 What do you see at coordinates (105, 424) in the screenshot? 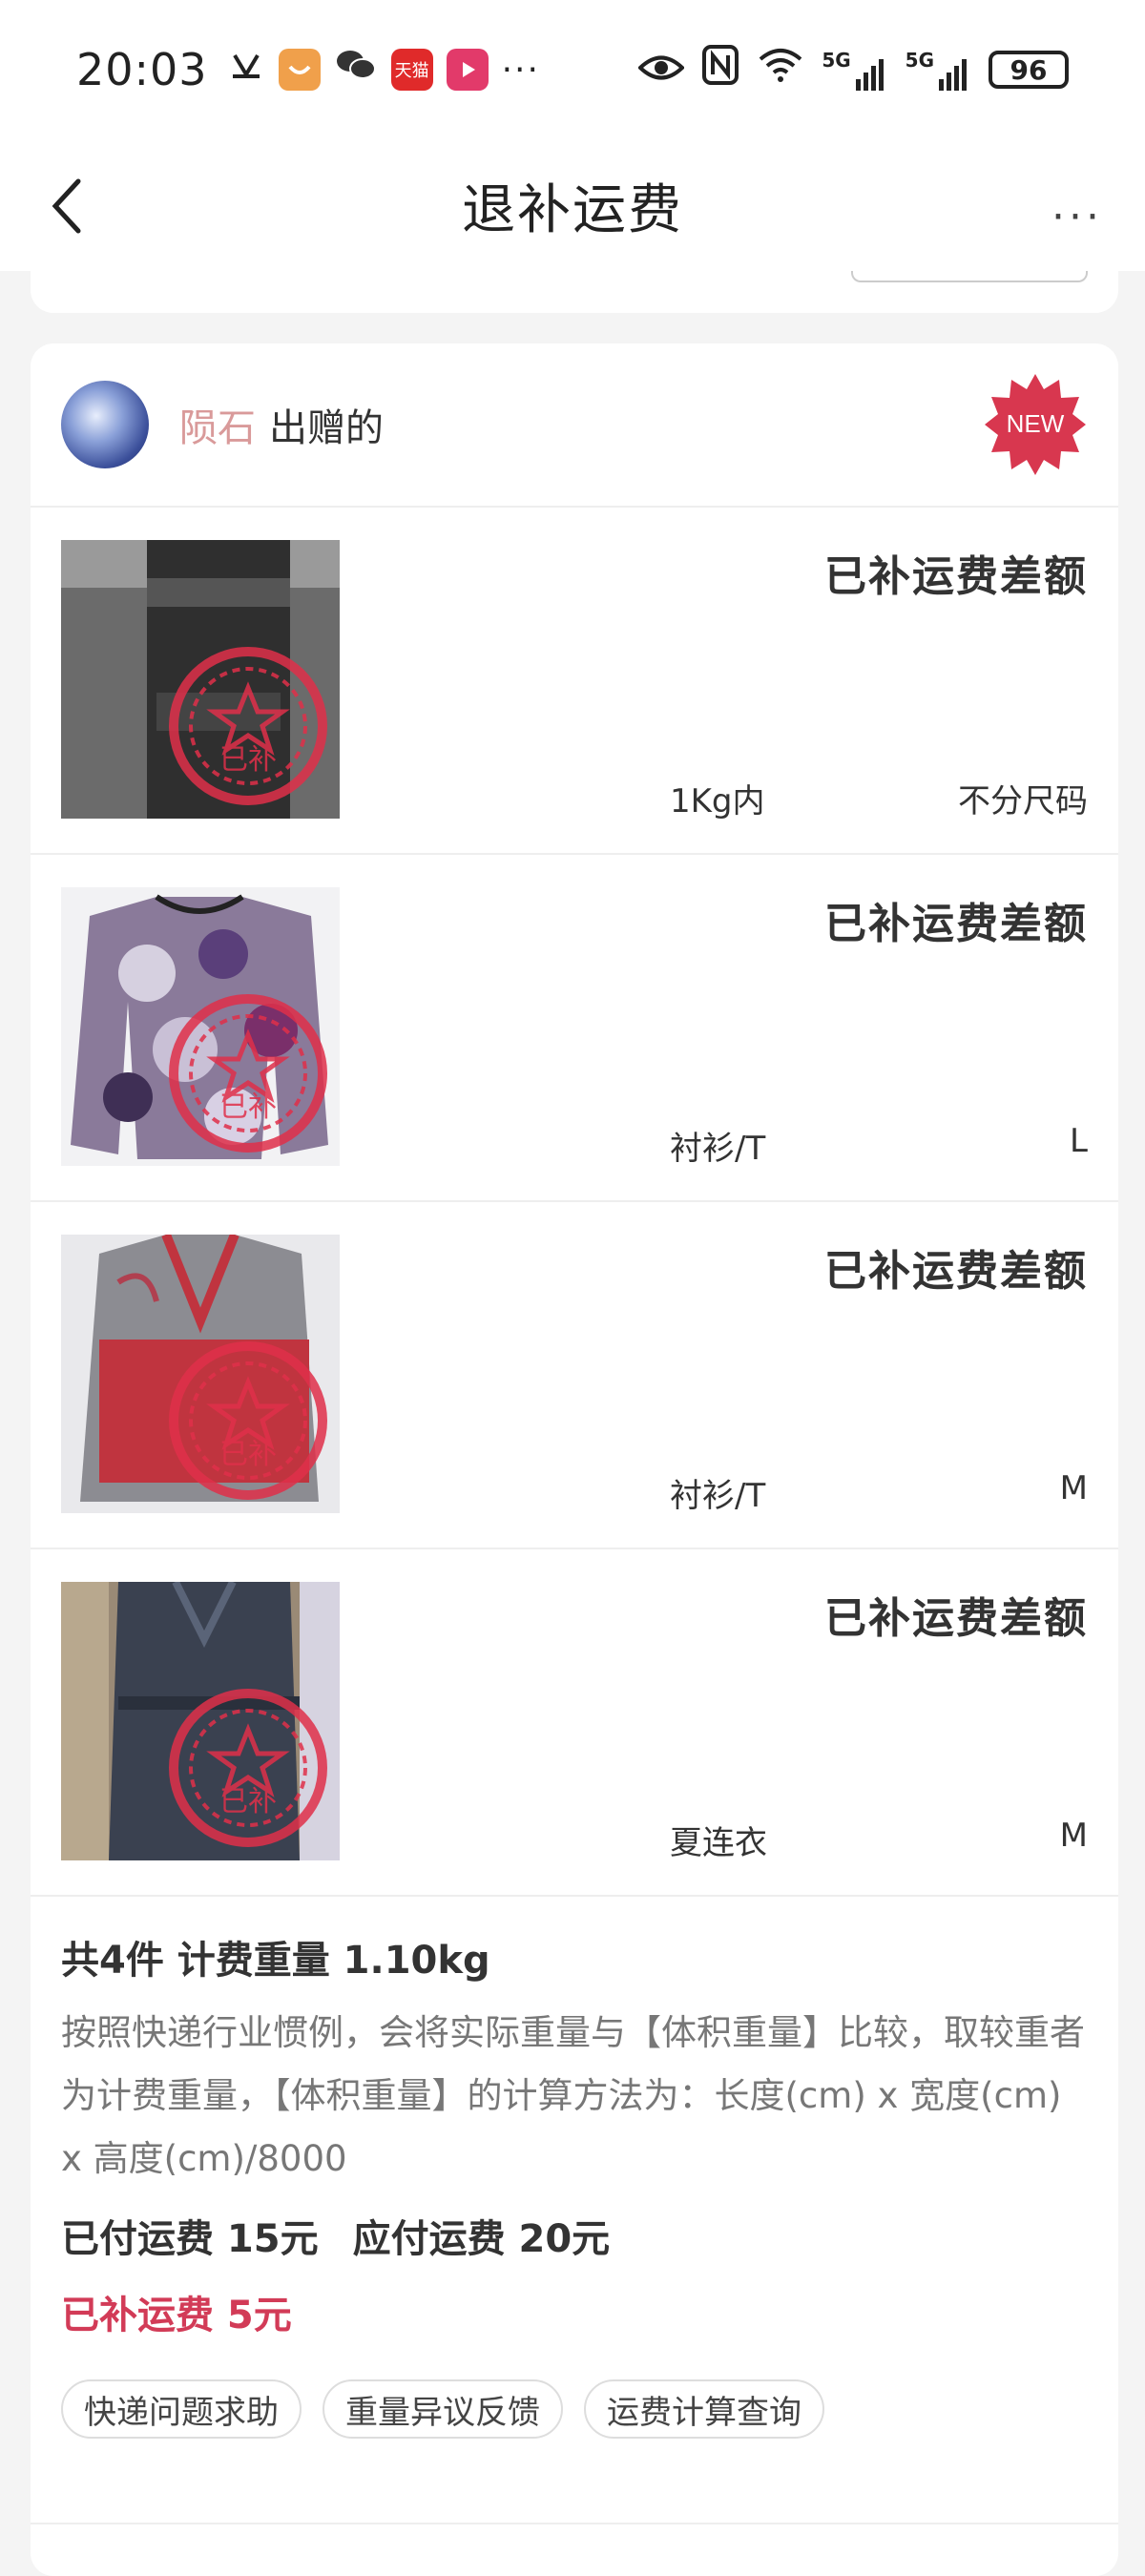
I see `avatar` at bounding box center [105, 424].